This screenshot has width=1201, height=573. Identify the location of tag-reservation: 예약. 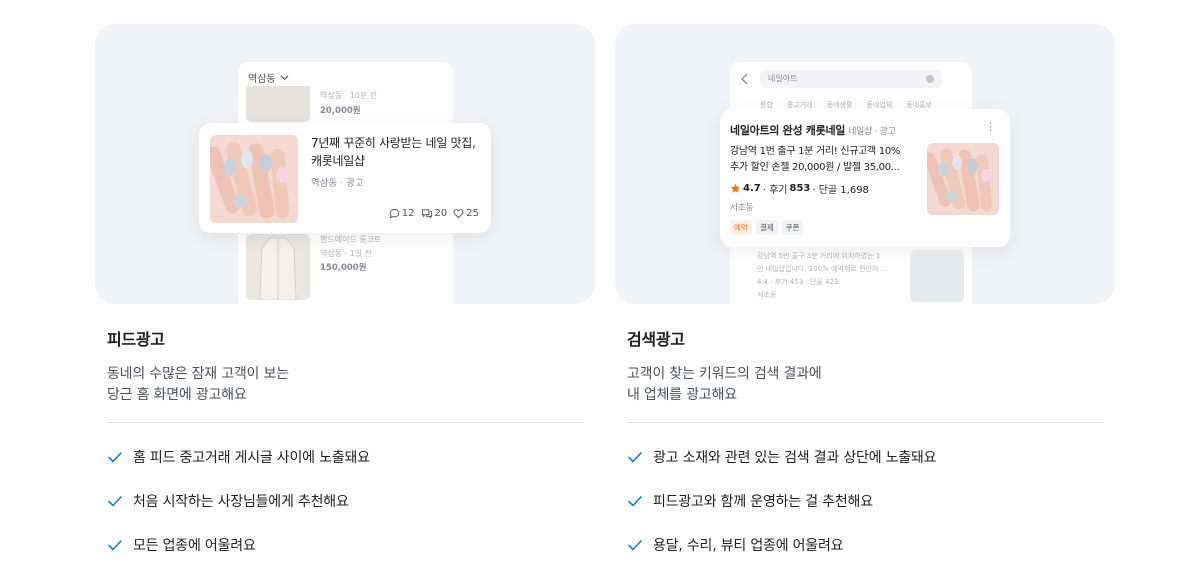
(741, 227).